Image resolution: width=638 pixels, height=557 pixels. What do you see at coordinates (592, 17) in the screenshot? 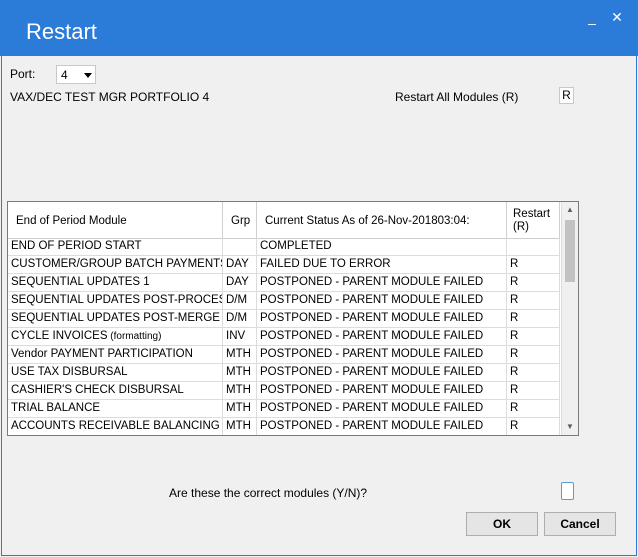
I see `minimize-icon: _` at bounding box center [592, 17].